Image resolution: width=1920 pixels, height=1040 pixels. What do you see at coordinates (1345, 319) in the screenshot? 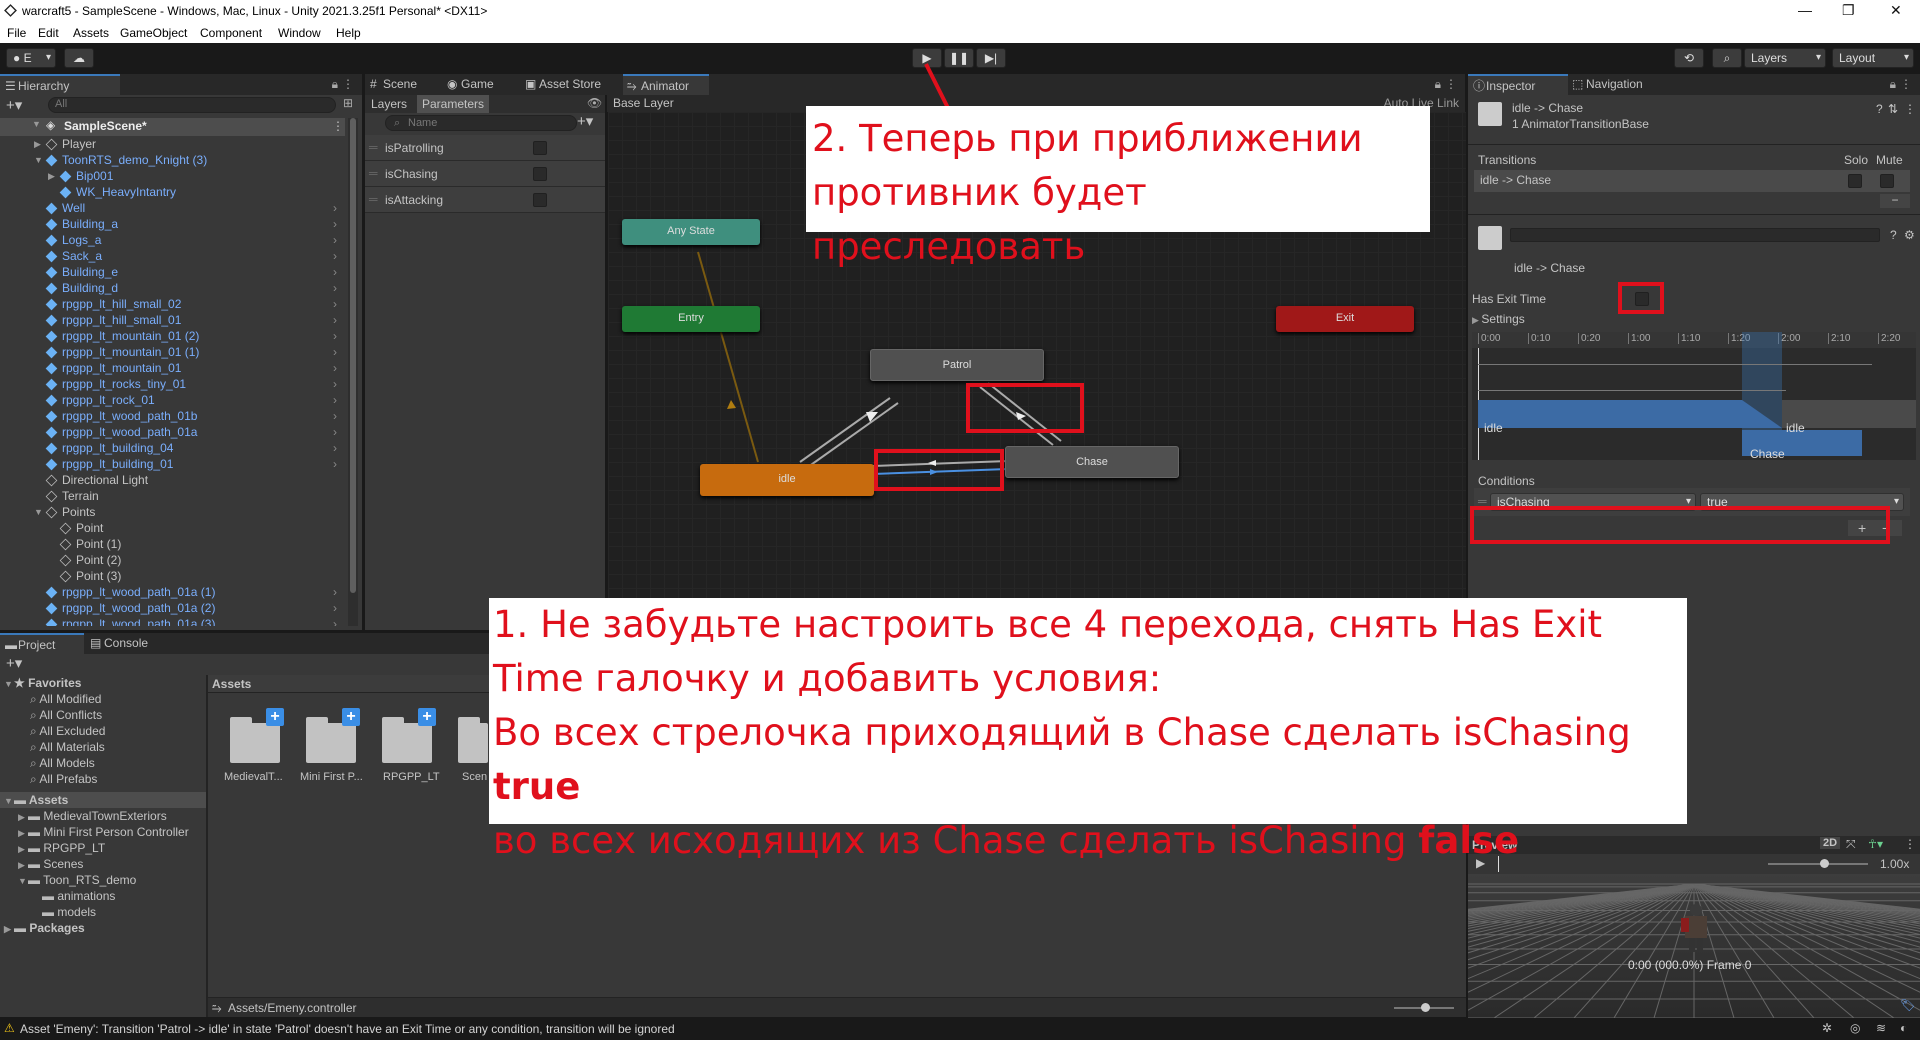
I see `exit-node: Exit` at bounding box center [1345, 319].